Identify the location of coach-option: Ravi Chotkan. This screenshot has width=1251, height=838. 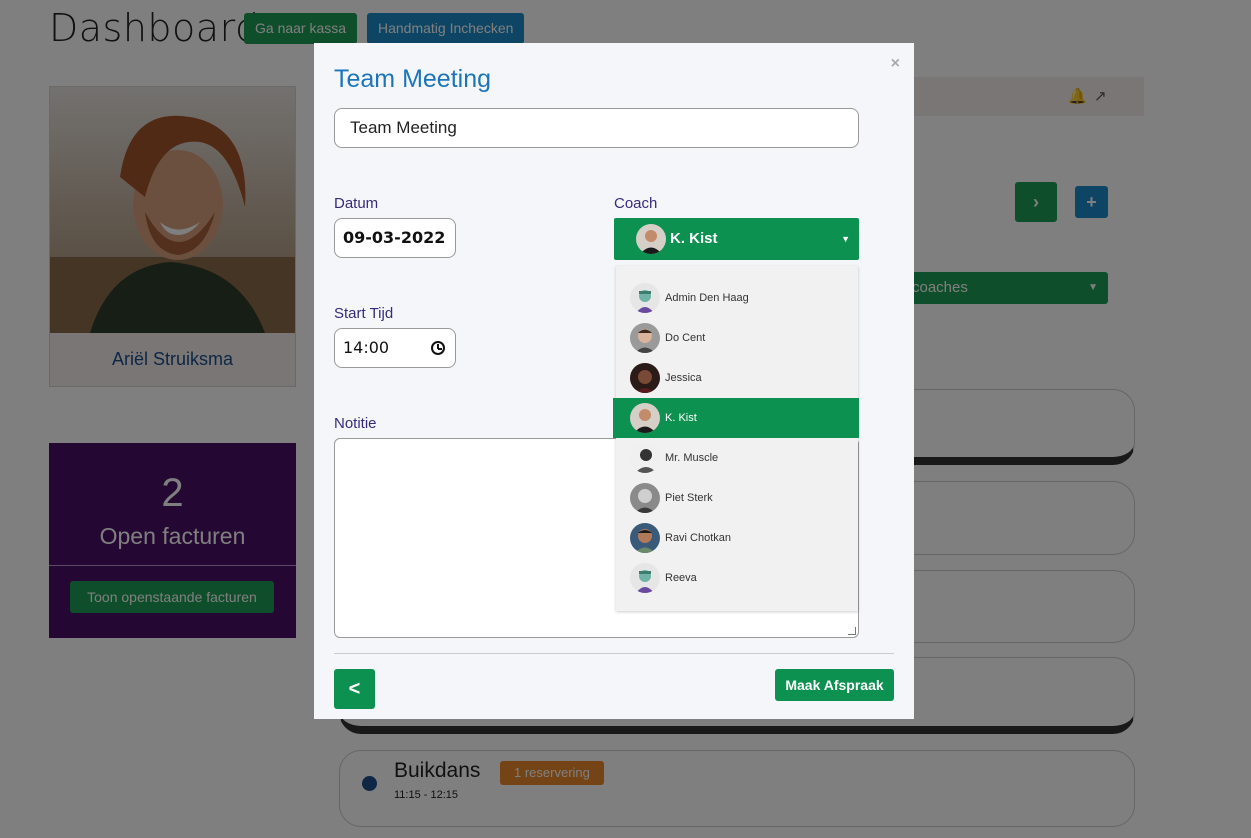
(736, 538).